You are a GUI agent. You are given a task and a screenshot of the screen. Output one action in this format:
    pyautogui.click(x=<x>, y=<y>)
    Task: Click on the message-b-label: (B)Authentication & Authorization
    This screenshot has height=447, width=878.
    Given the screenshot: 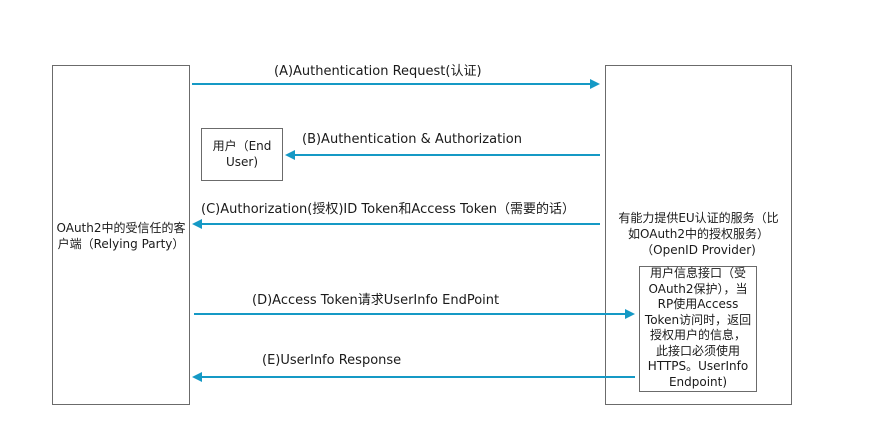 What is the action you would take?
    pyautogui.click(x=412, y=139)
    